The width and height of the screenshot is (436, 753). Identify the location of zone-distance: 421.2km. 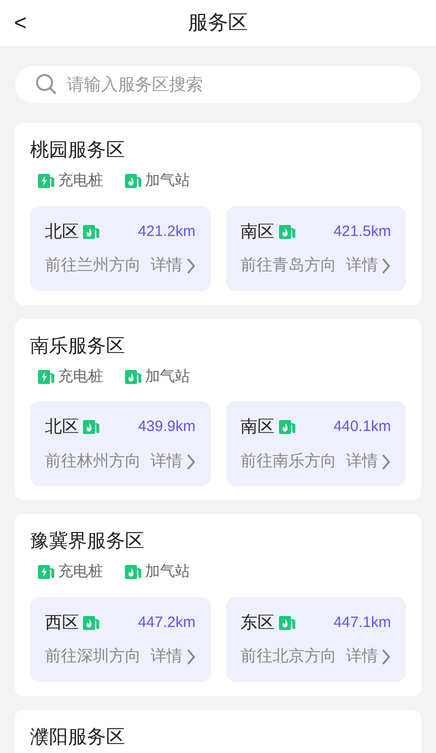
(167, 232).